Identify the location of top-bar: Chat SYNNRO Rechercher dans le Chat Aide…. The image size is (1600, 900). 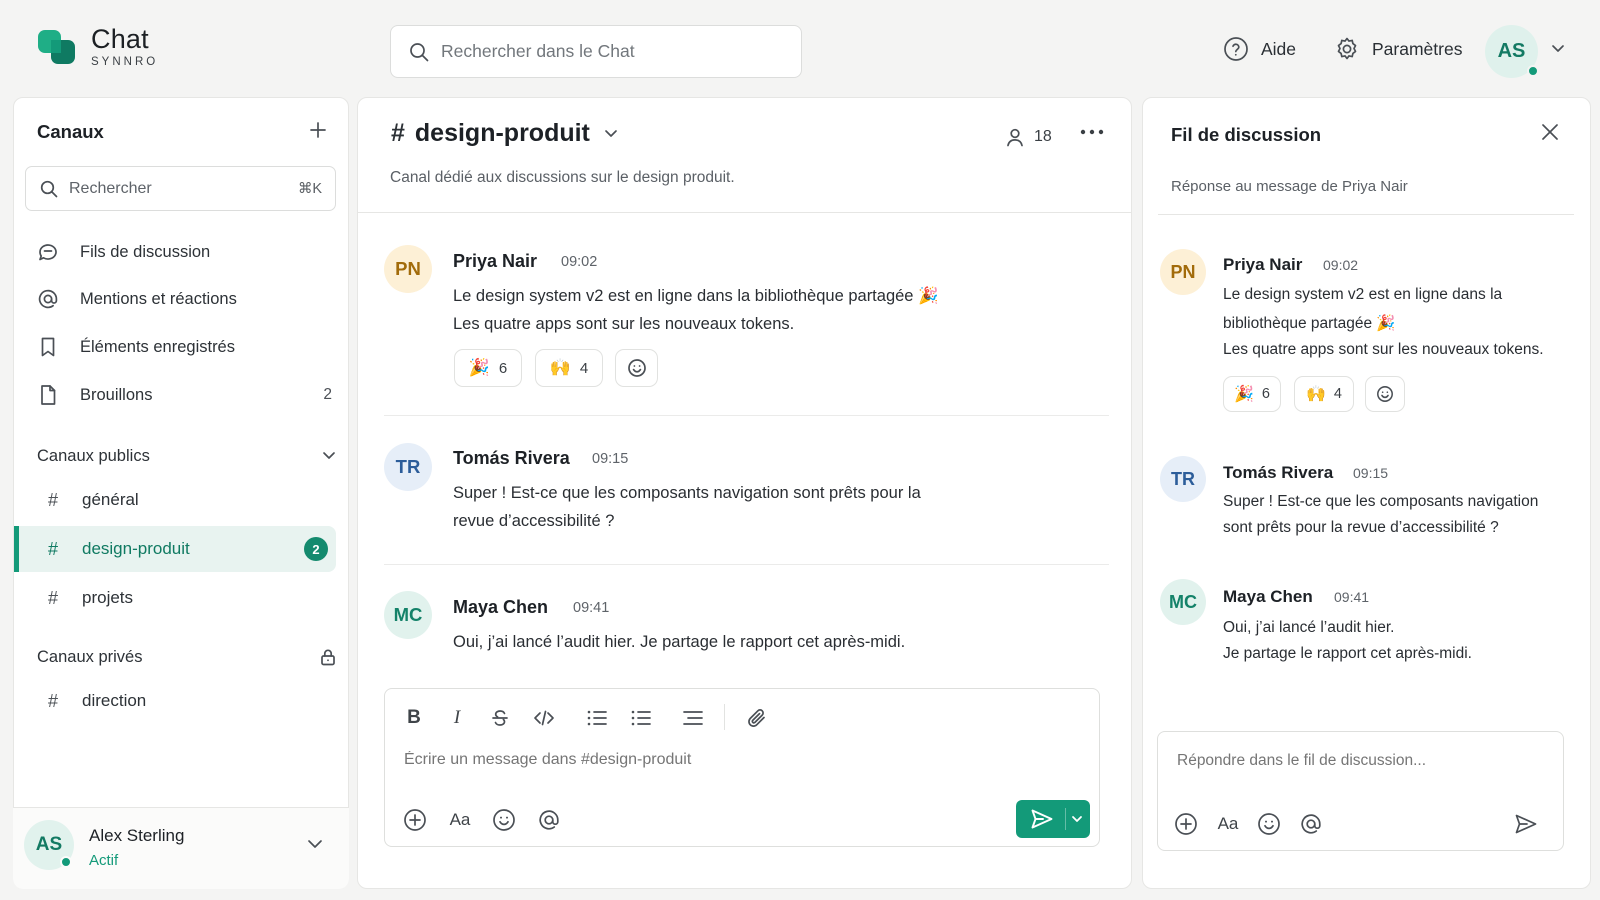
(800, 48).